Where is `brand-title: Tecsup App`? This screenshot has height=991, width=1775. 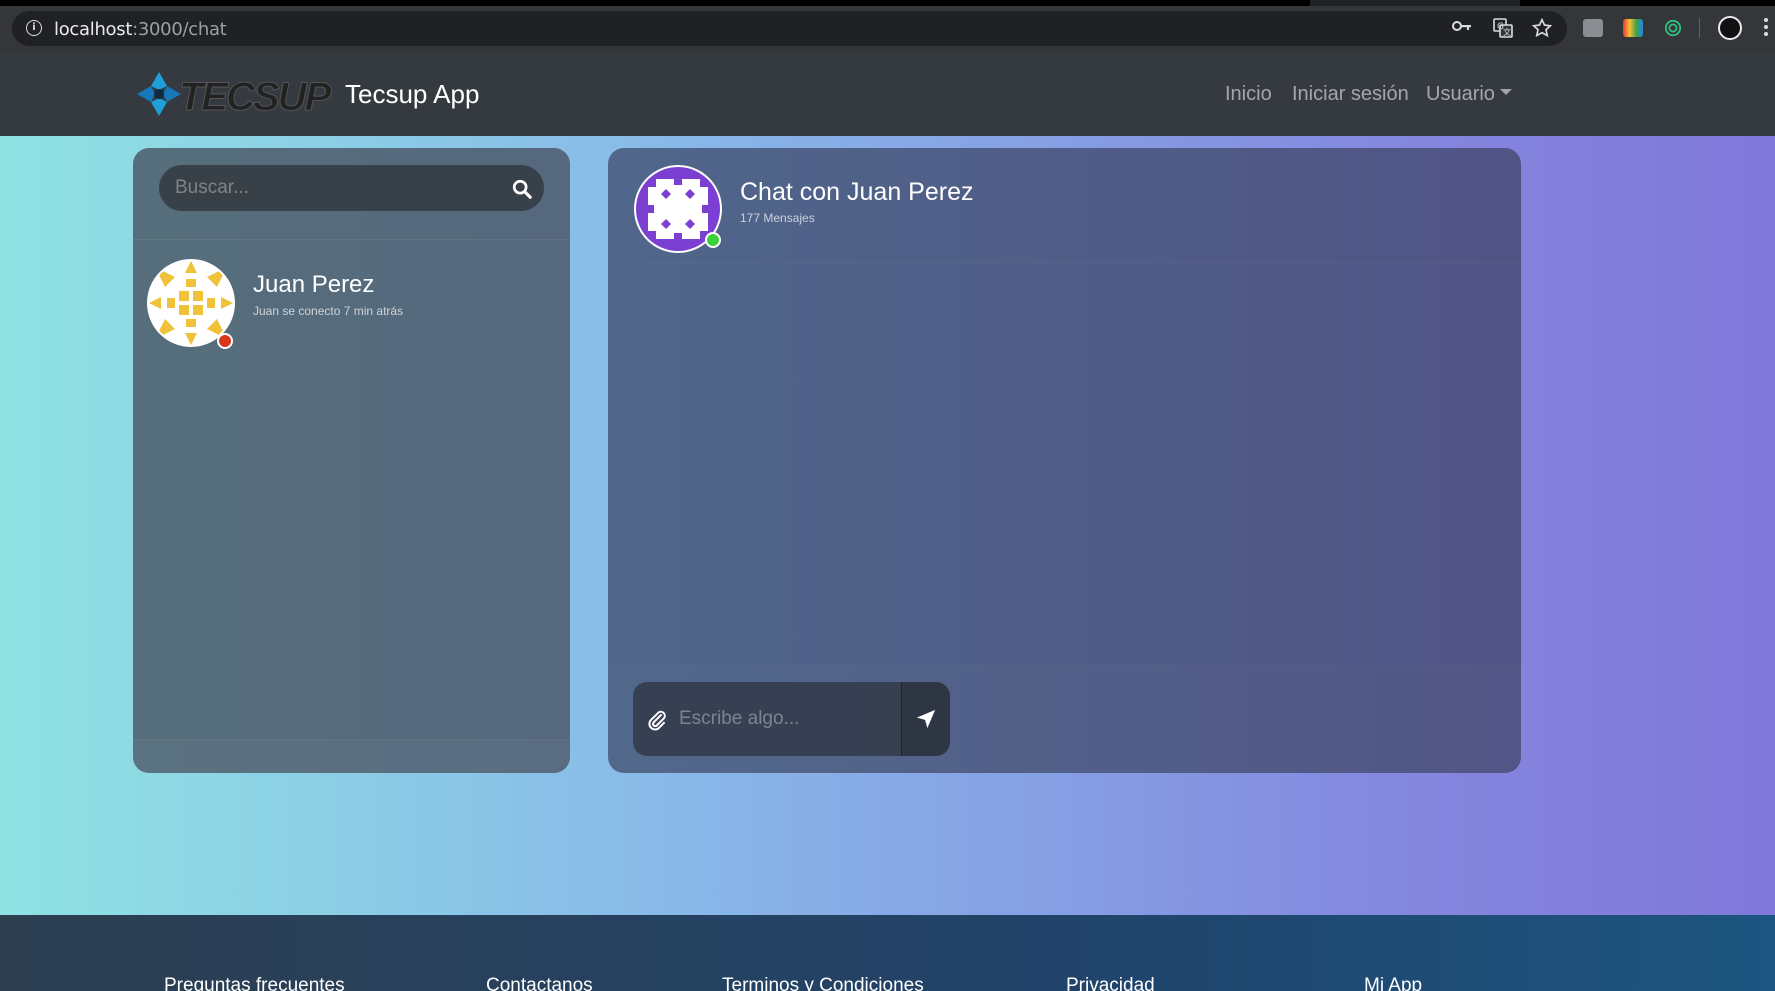 brand-title: Tecsup App is located at coordinates (412, 94).